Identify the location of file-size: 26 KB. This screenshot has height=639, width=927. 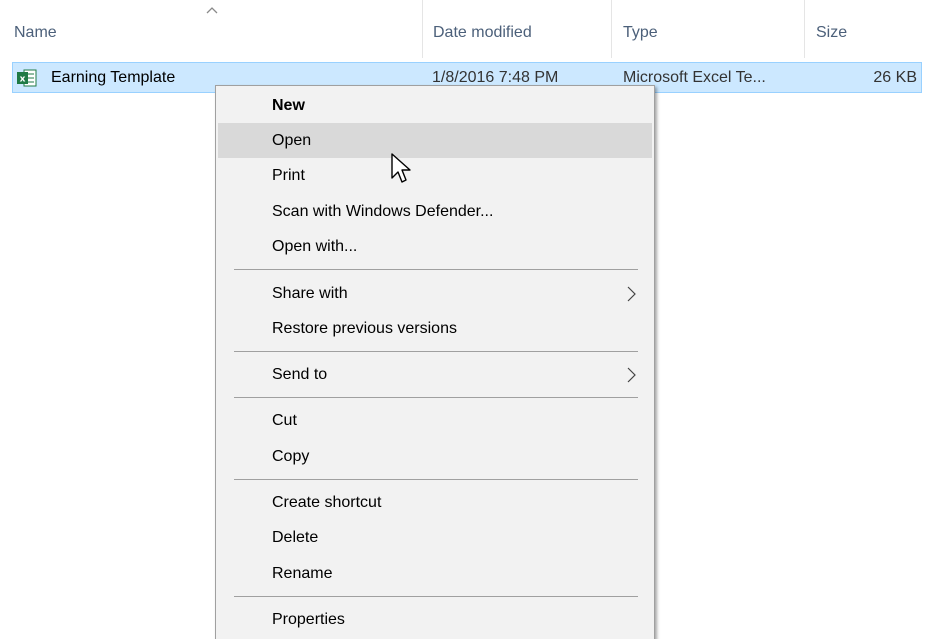
(895, 77).